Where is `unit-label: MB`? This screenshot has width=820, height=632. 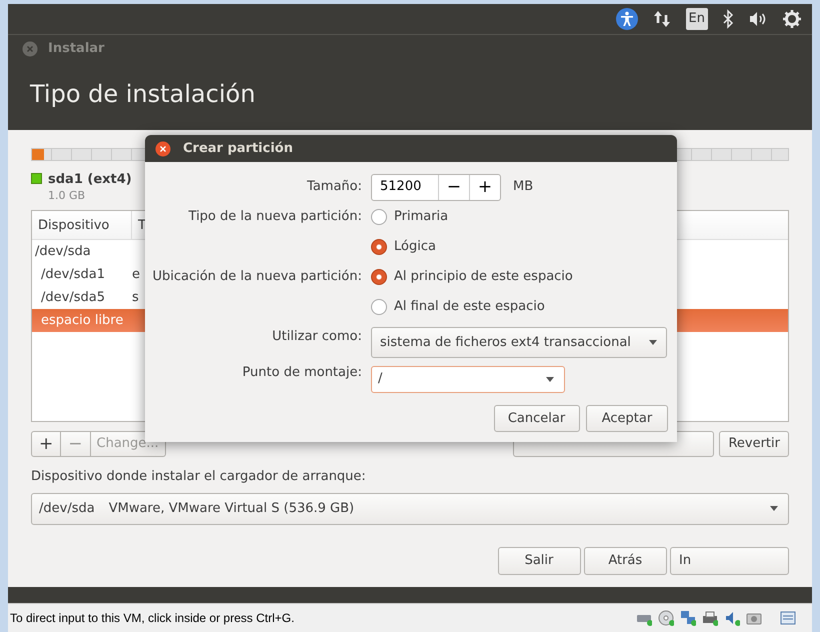 unit-label: MB is located at coordinates (523, 187).